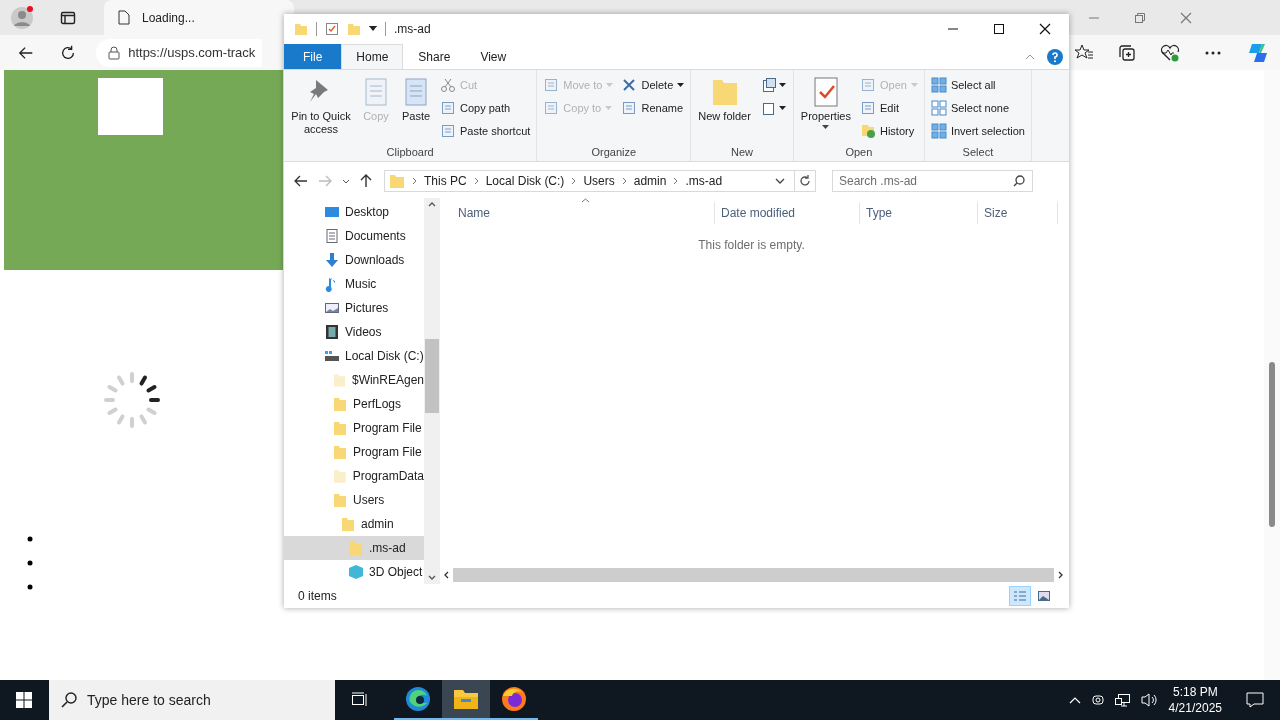  I want to click on breadcrumb: admin, so click(650, 181).